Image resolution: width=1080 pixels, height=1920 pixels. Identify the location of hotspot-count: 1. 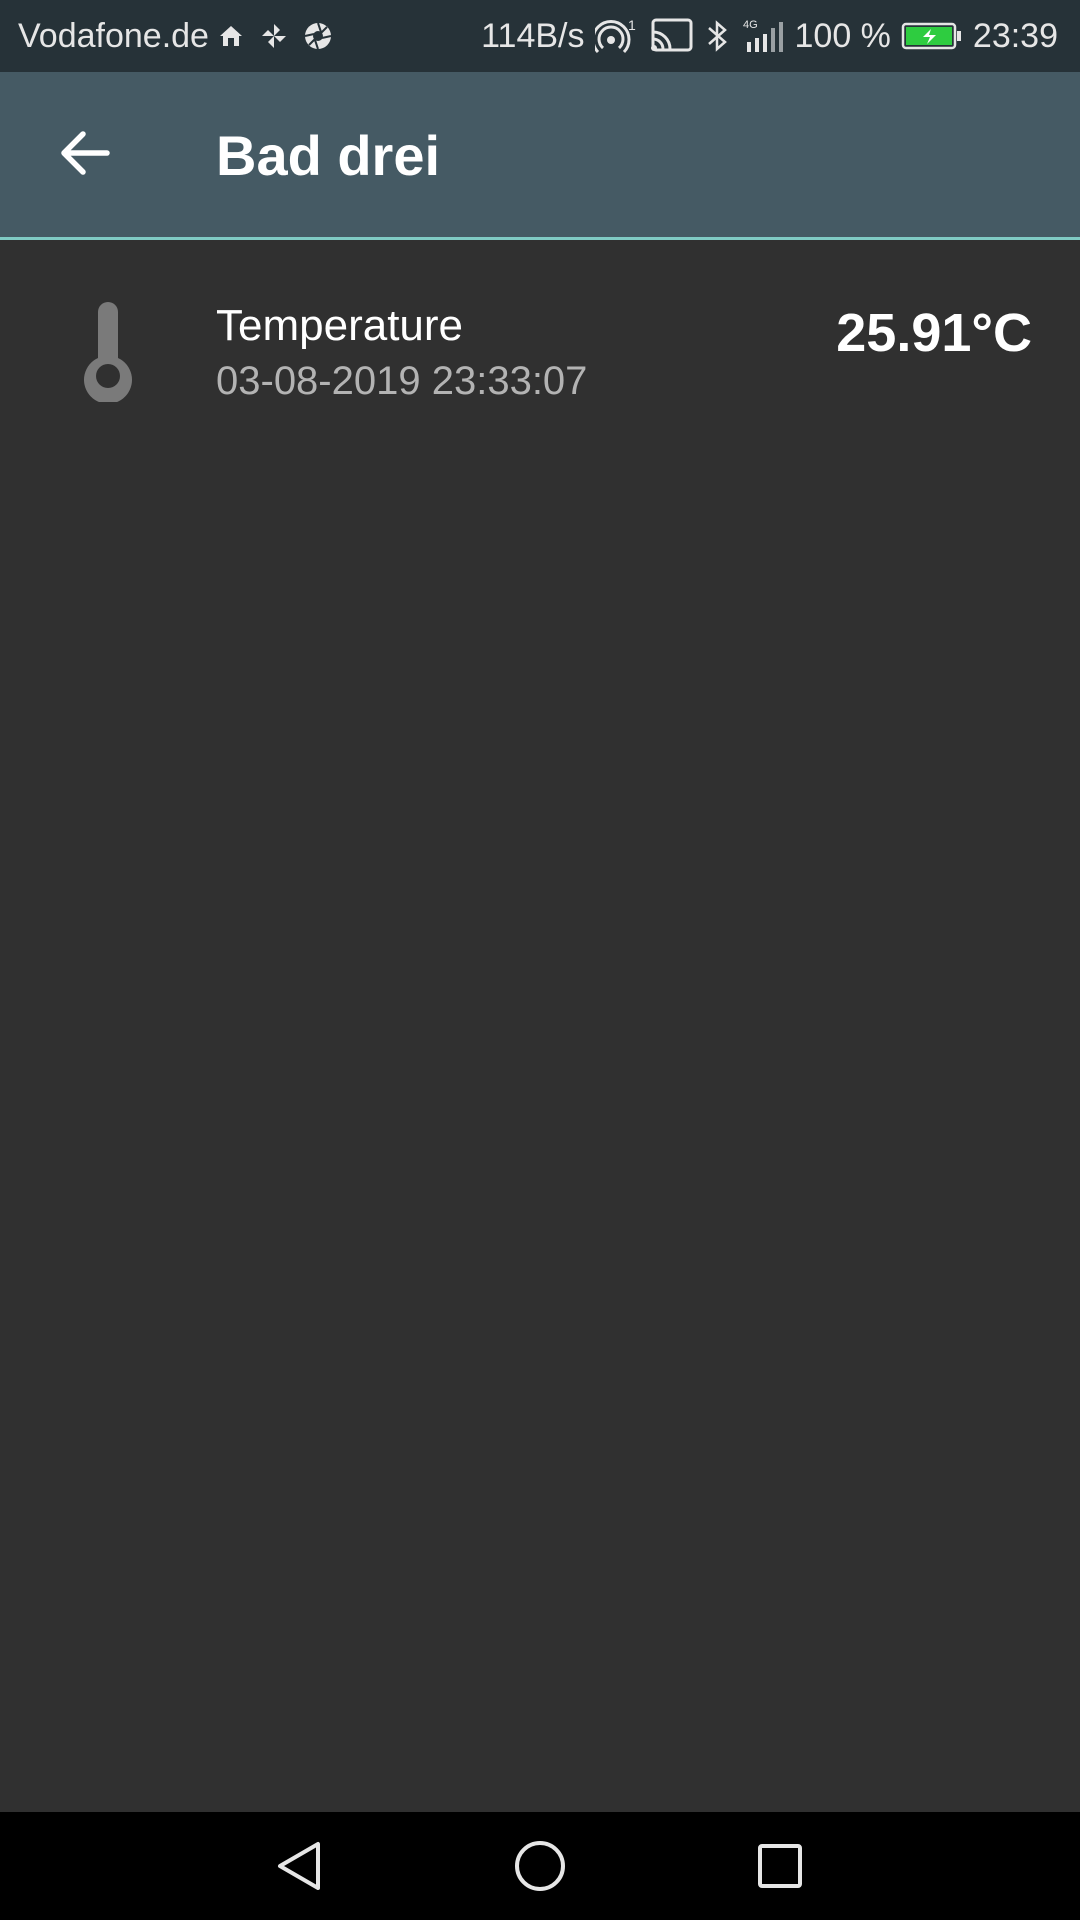
(632, 25).